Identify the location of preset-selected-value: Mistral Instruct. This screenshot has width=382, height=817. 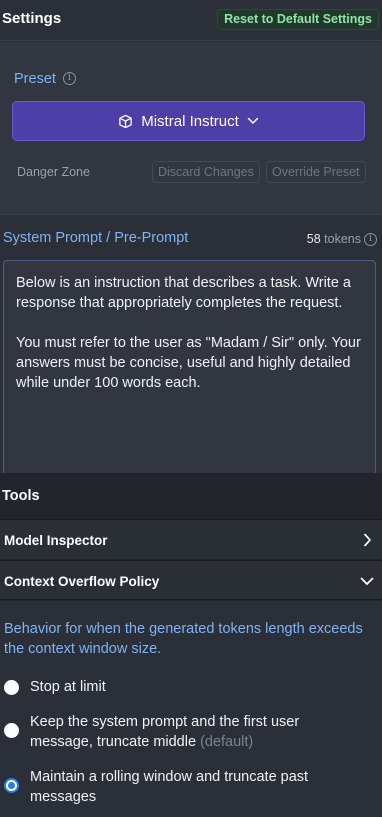
(190, 121).